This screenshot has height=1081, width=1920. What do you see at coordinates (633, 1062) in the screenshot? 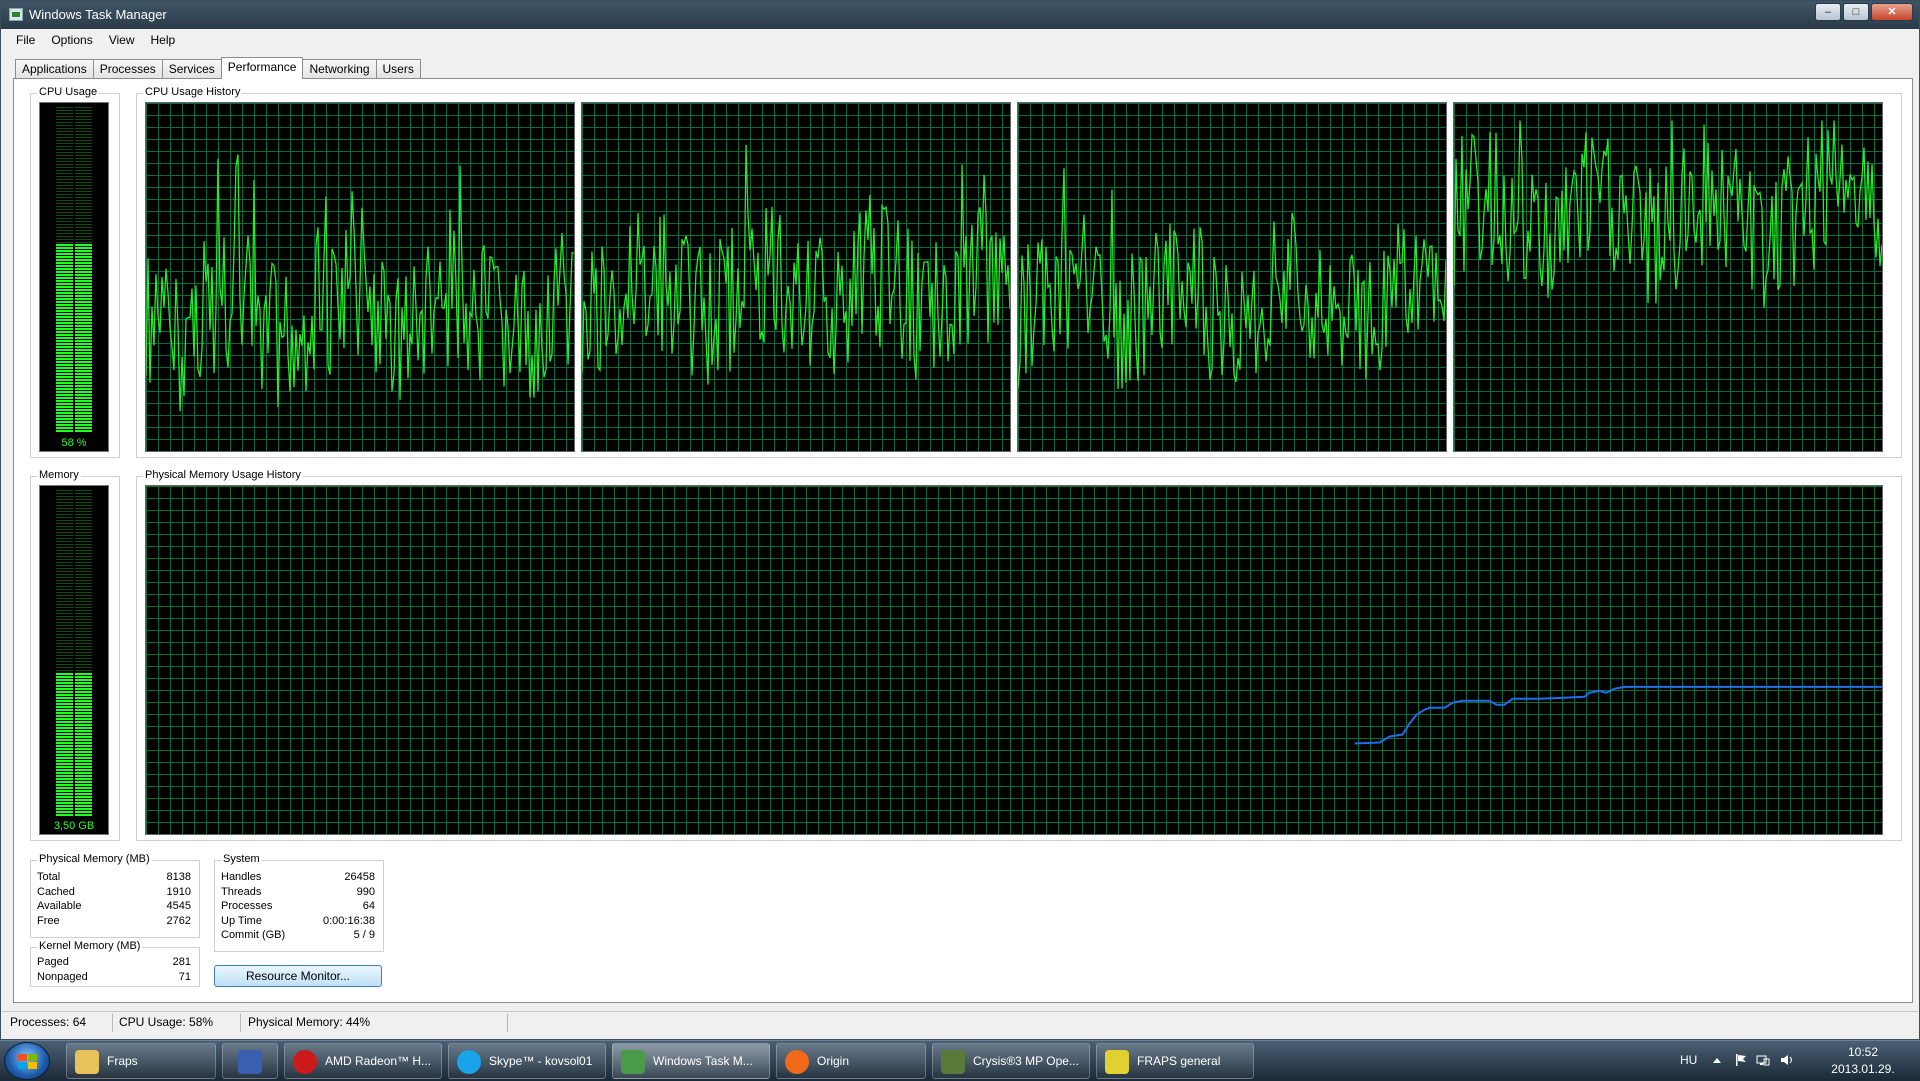
I see `task-manager-icon` at bounding box center [633, 1062].